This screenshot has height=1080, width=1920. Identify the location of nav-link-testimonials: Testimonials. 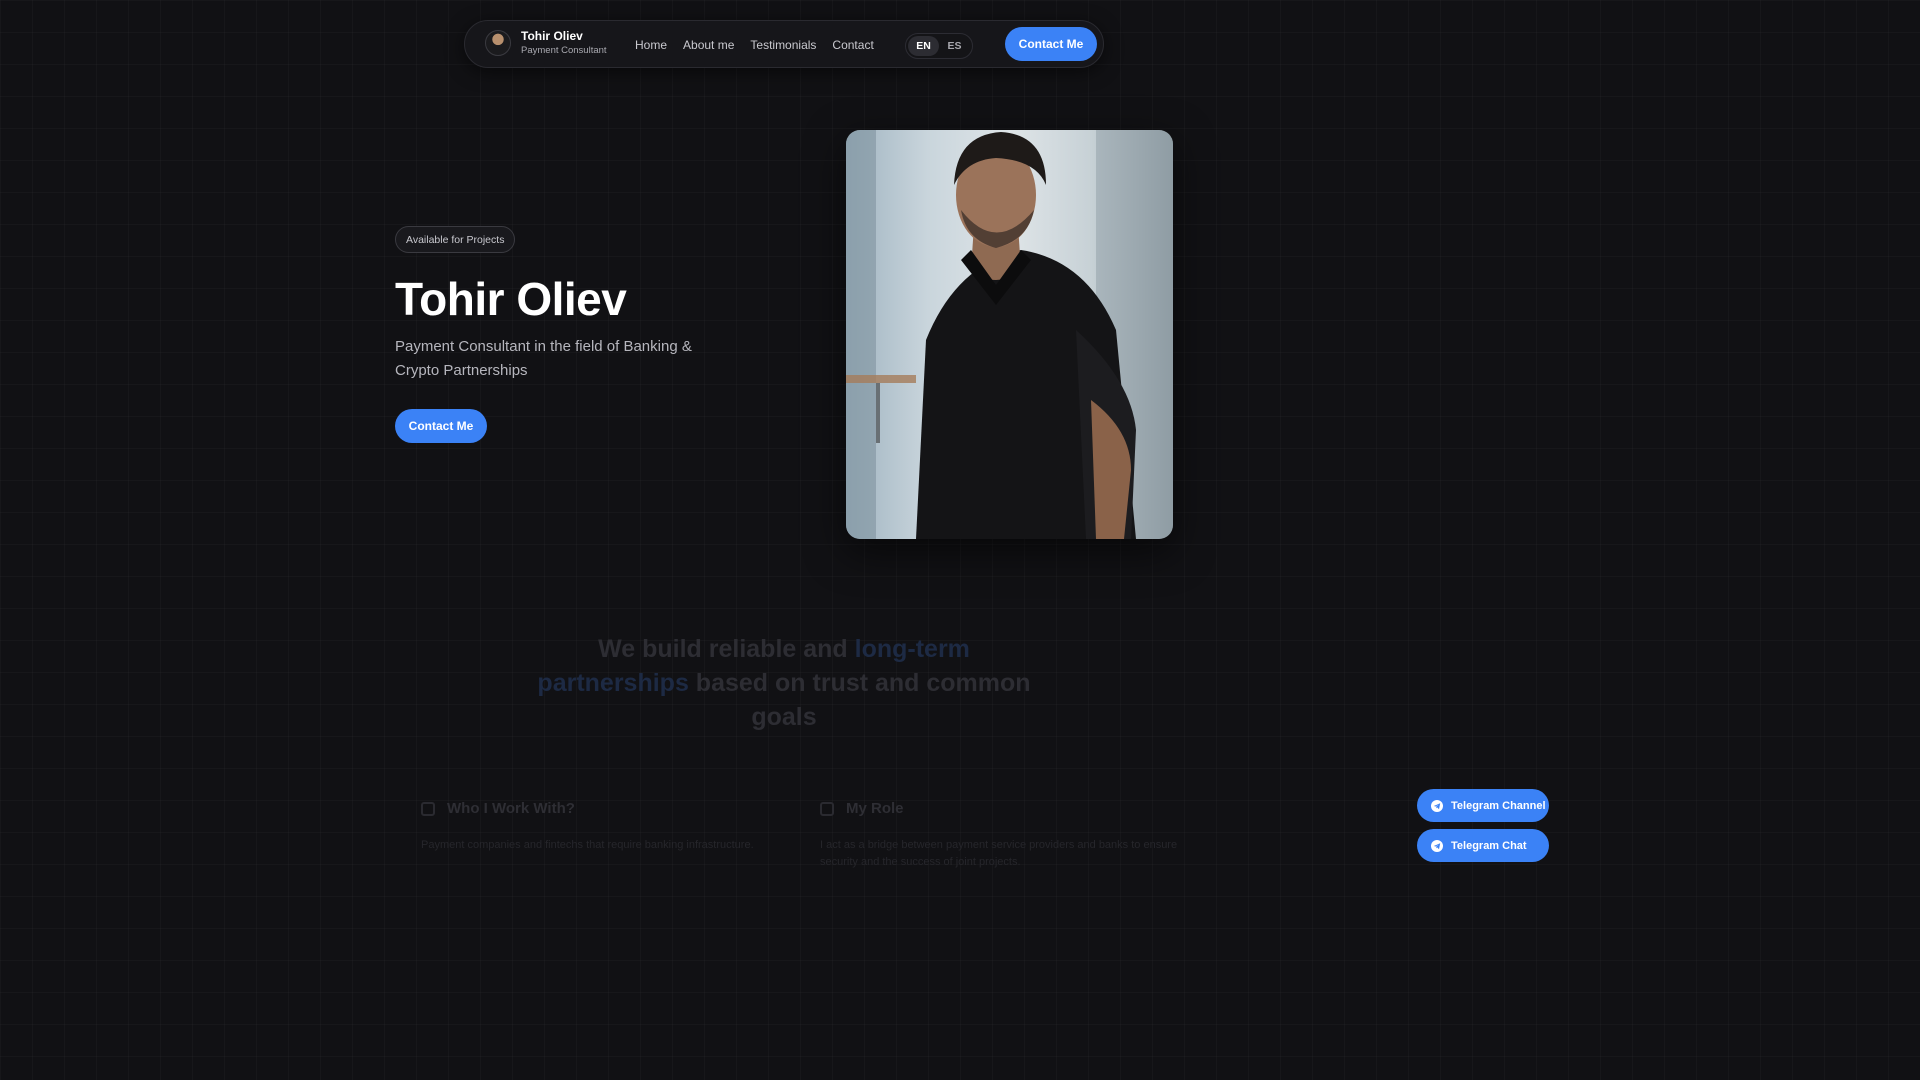
(783, 45).